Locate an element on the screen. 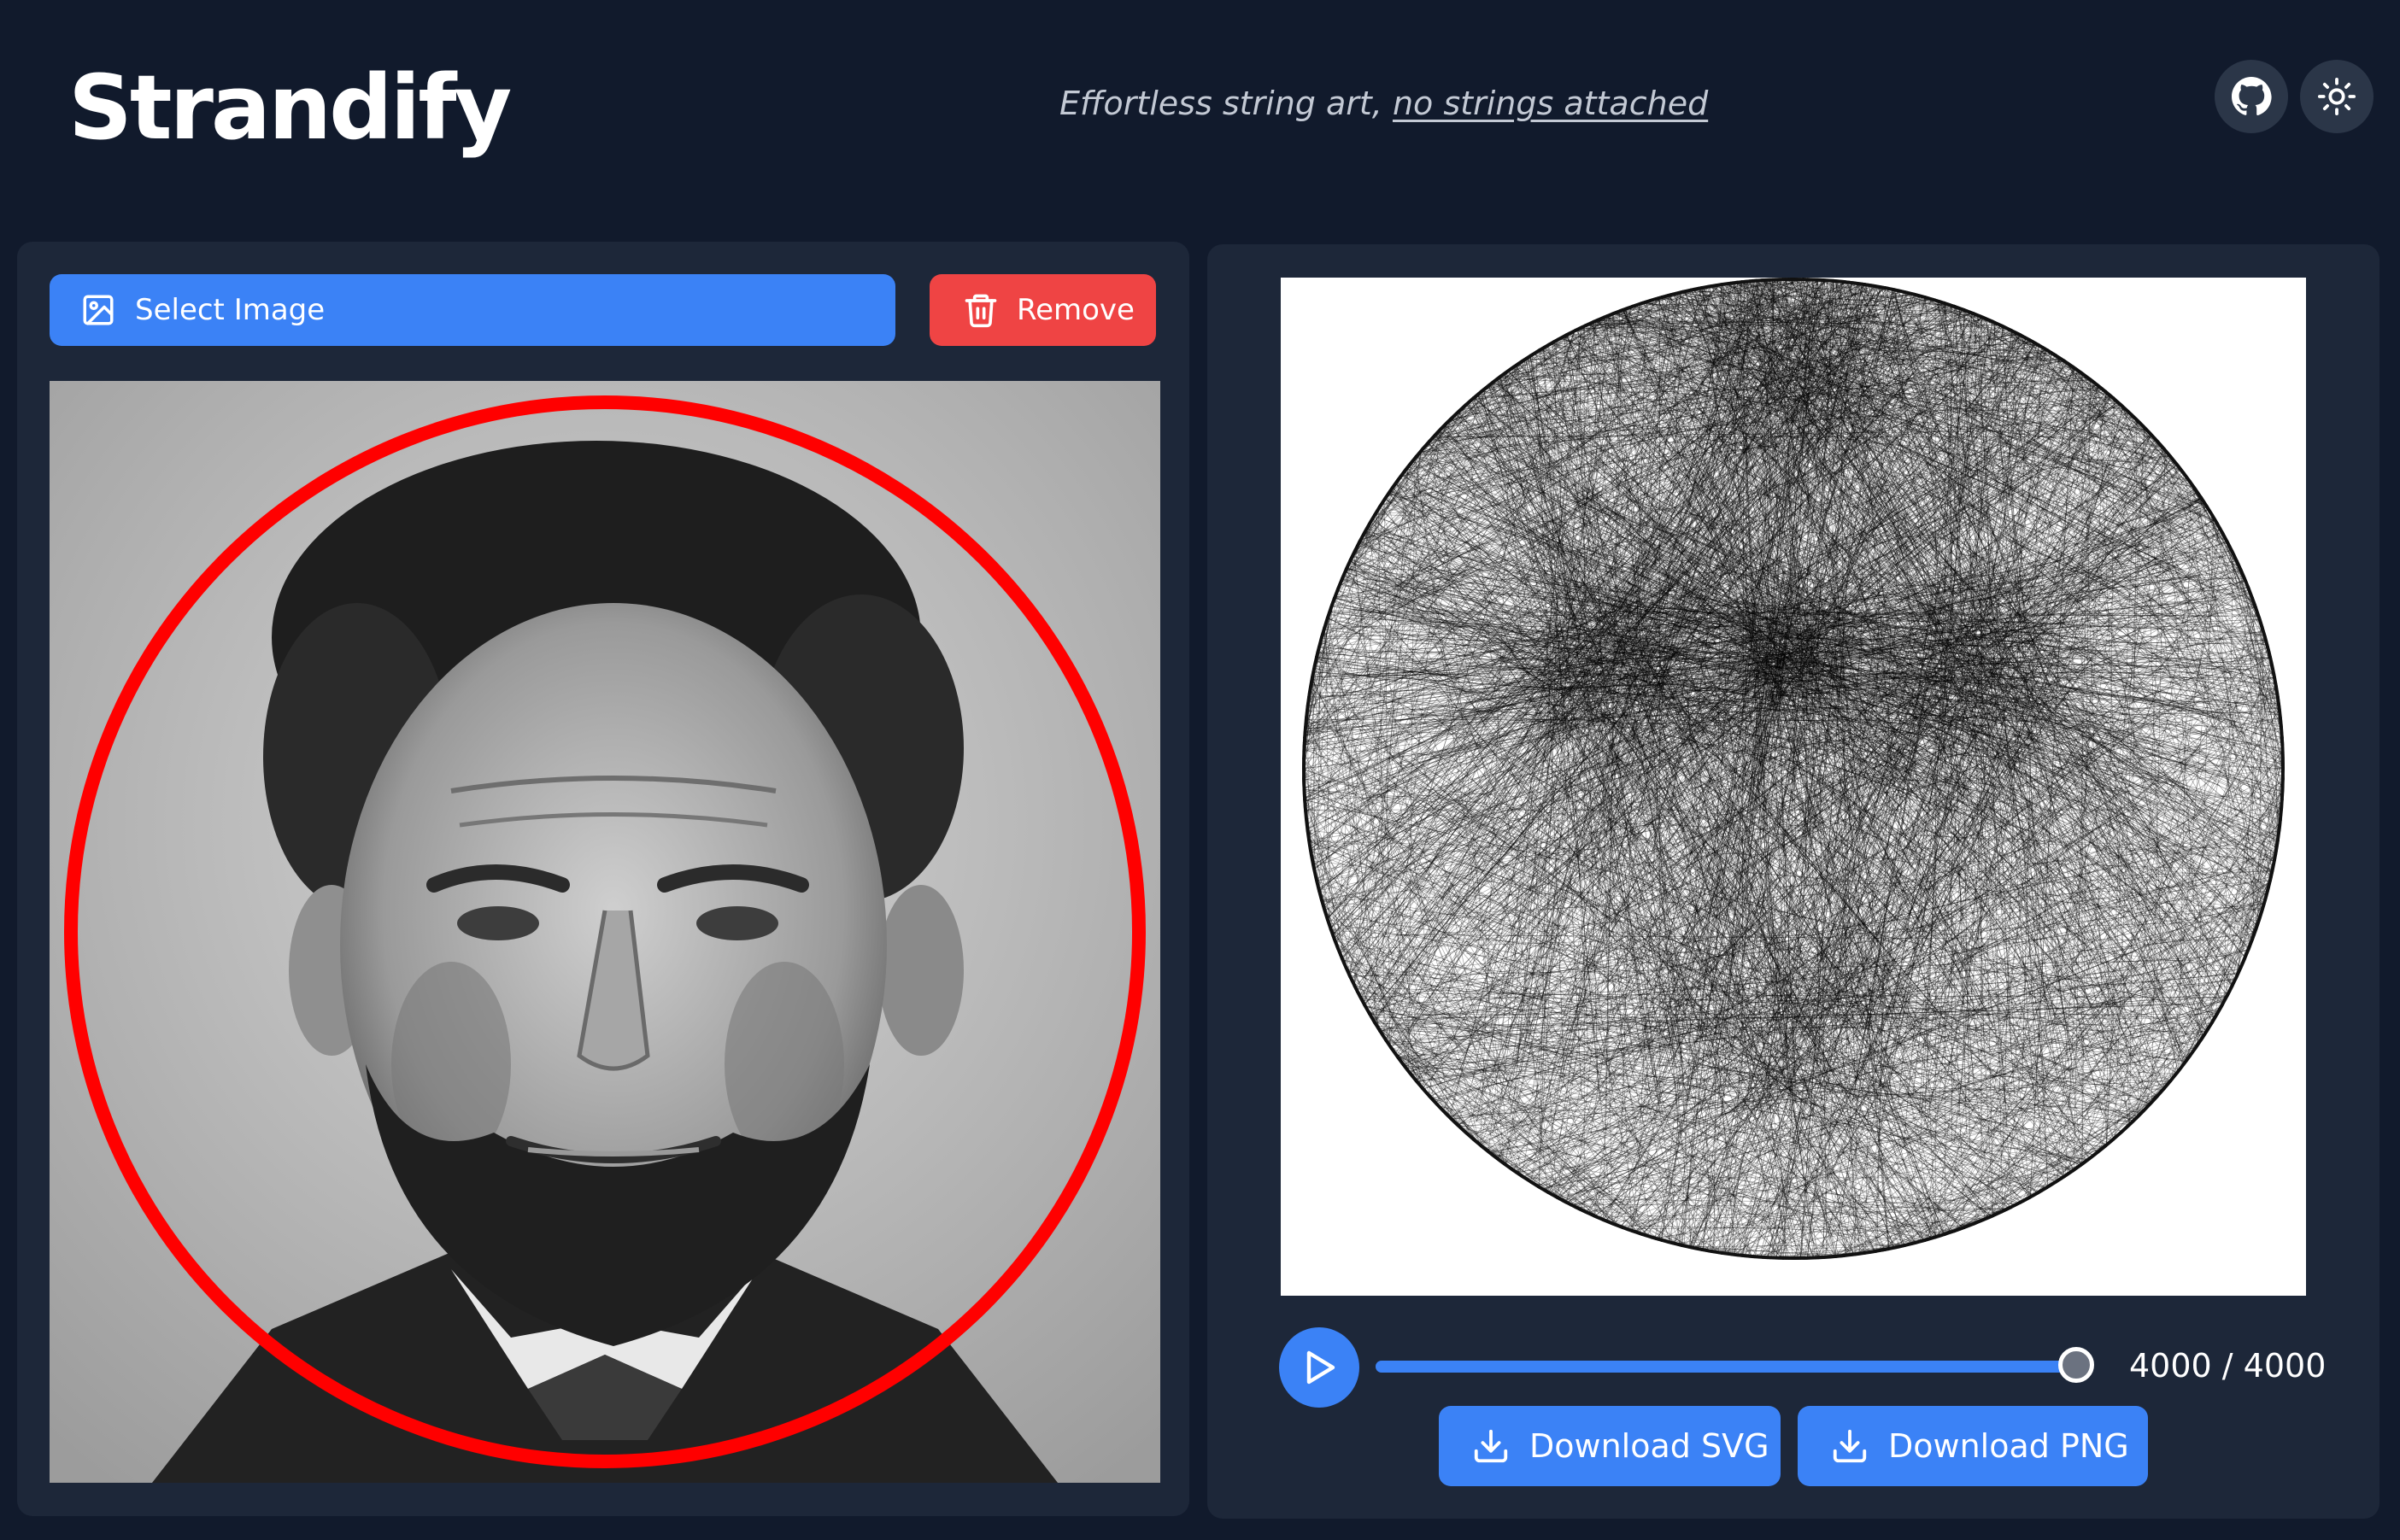 The height and width of the screenshot is (1540, 2400). github-icon is located at coordinates (2252, 96).